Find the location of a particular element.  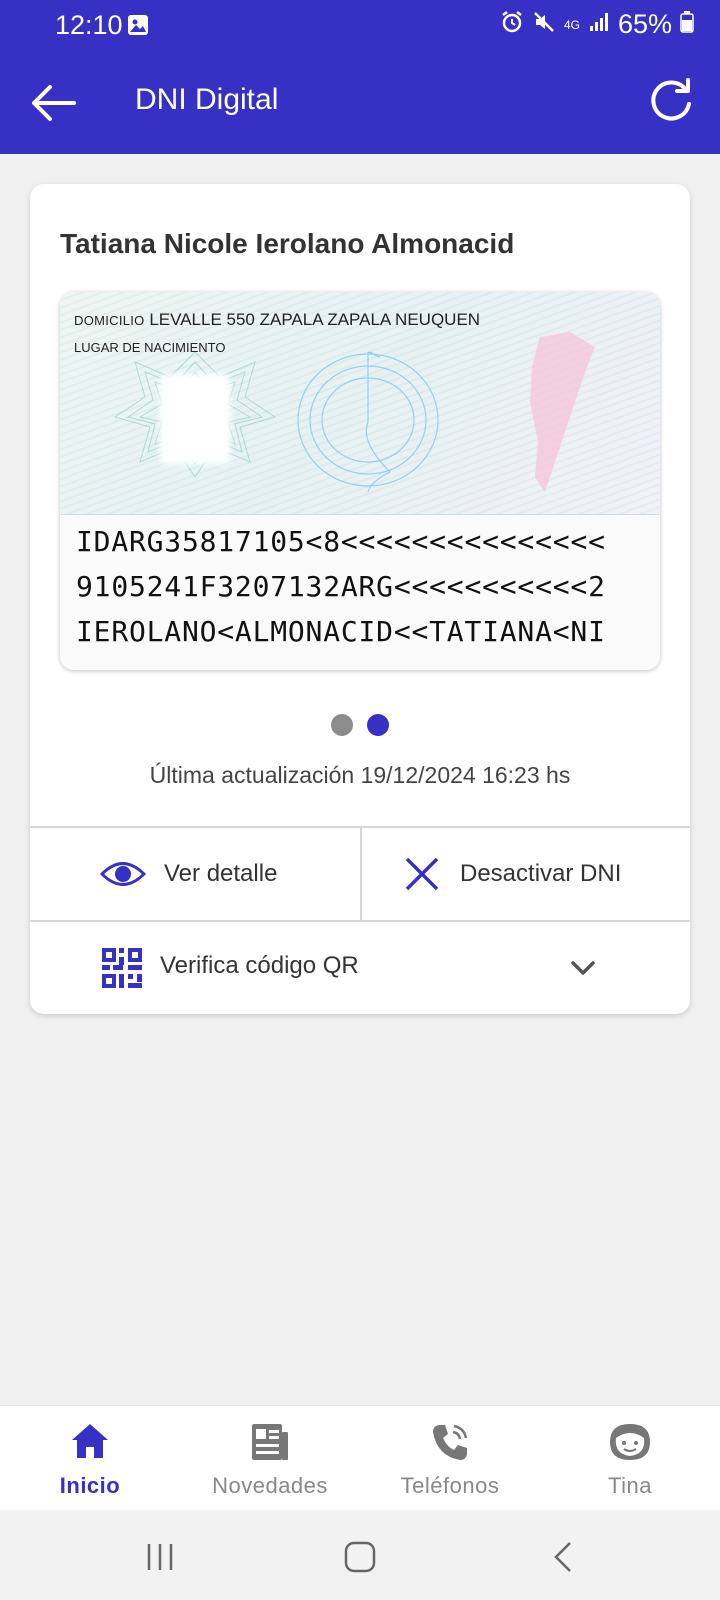

status-indicators: 4G 65% is located at coordinates (597, 24).